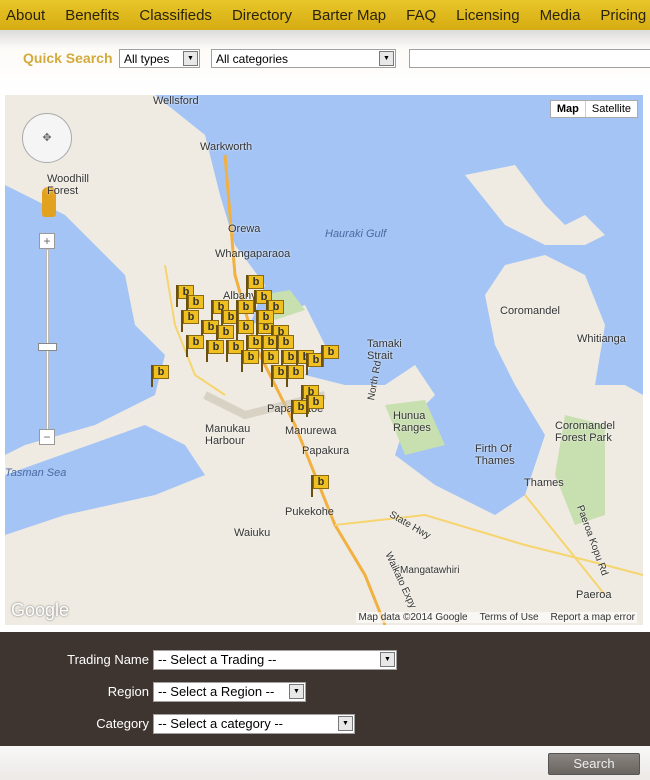  Describe the element at coordinates (349, 15) in the screenshot. I see `nav-barter-map: Barter Map` at that location.